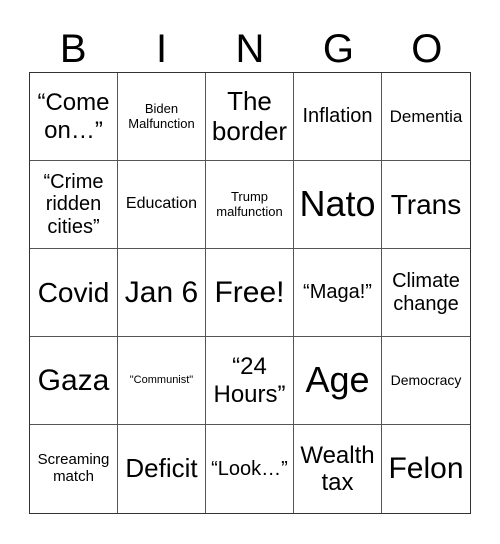 This screenshot has height=544, width=500. I want to click on bingo-cell-text: Covid, so click(73, 292).